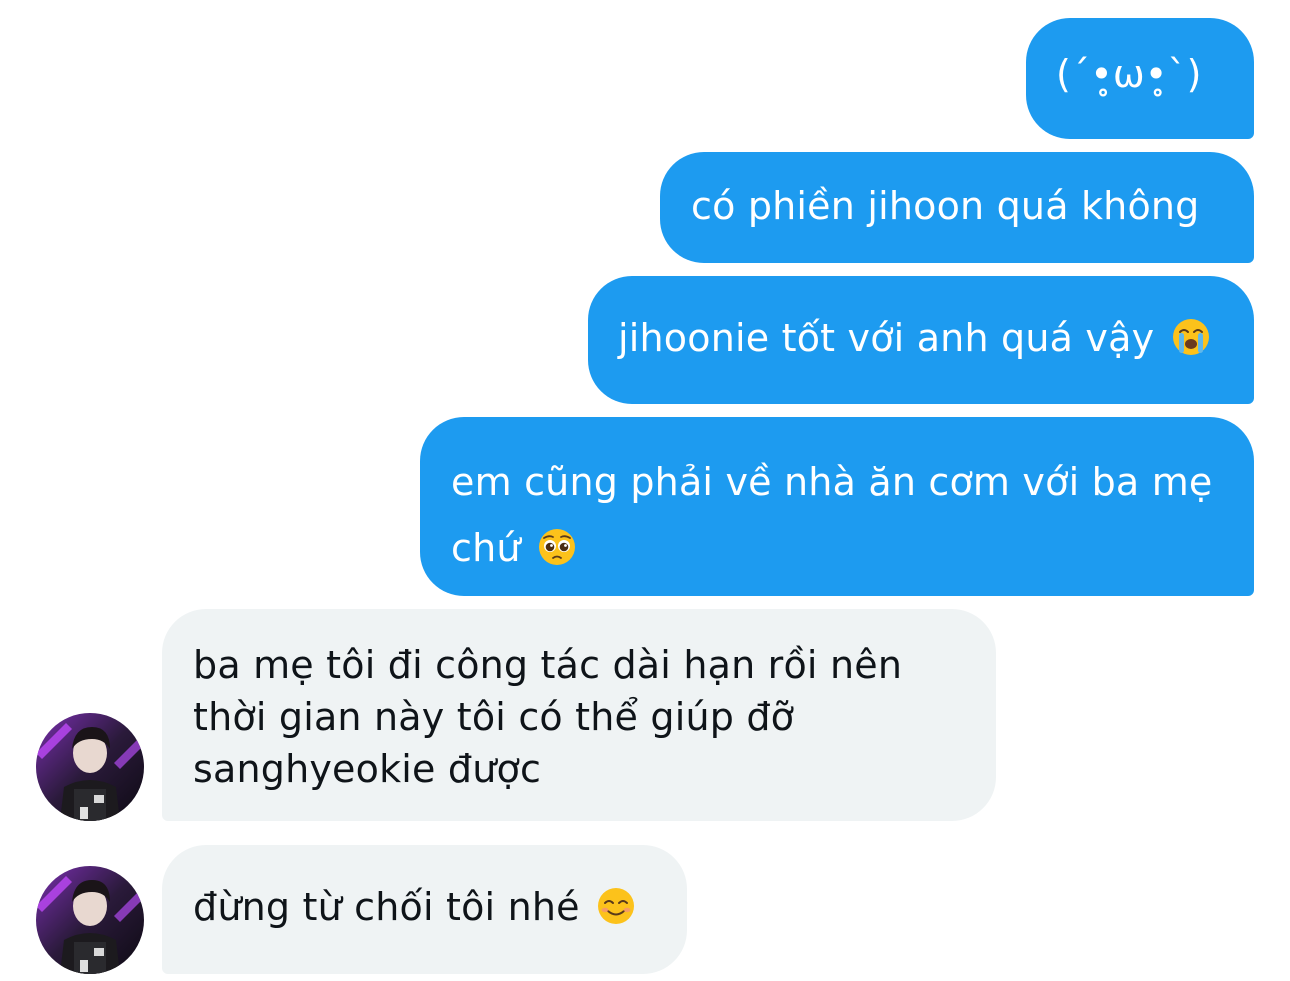 The width and height of the screenshot is (1290, 981). What do you see at coordinates (886, 338) in the screenshot?
I see `message-text: jihoonie tốt với anh quá vậy` at bounding box center [886, 338].